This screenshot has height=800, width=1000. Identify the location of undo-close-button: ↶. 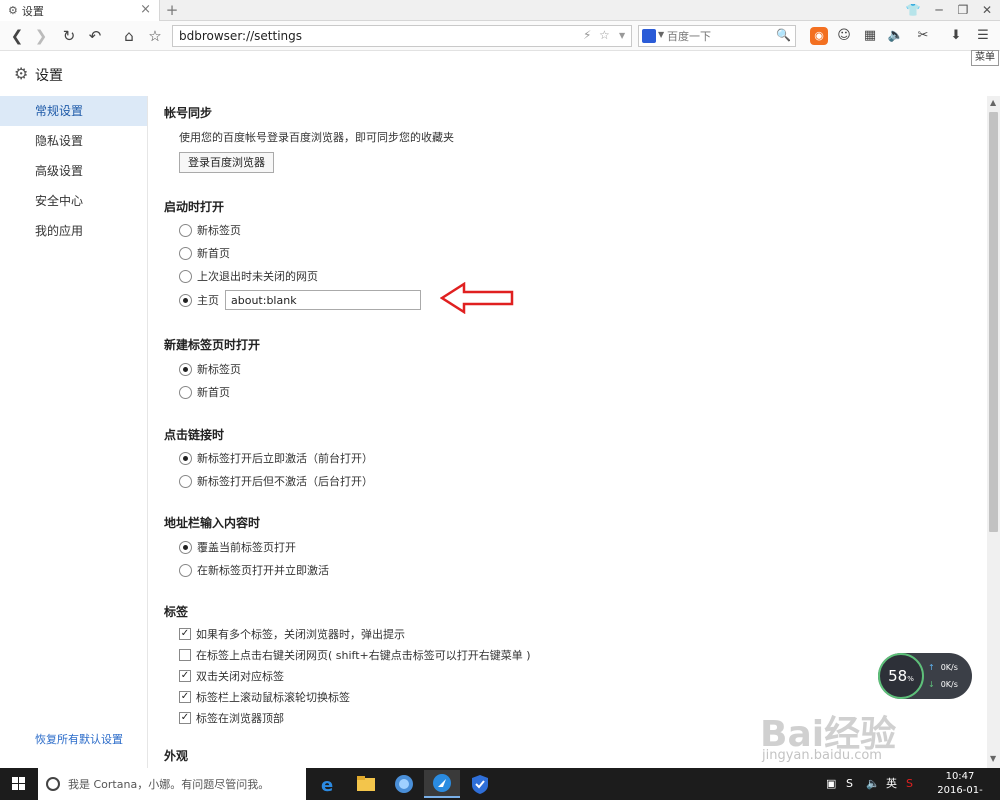
(95, 36).